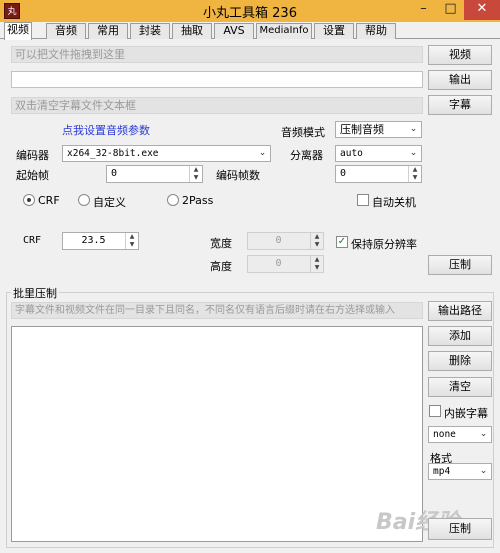  Describe the element at coordinates (460, 387) in the screenshot. I see `clear-button: 清空` at that location.